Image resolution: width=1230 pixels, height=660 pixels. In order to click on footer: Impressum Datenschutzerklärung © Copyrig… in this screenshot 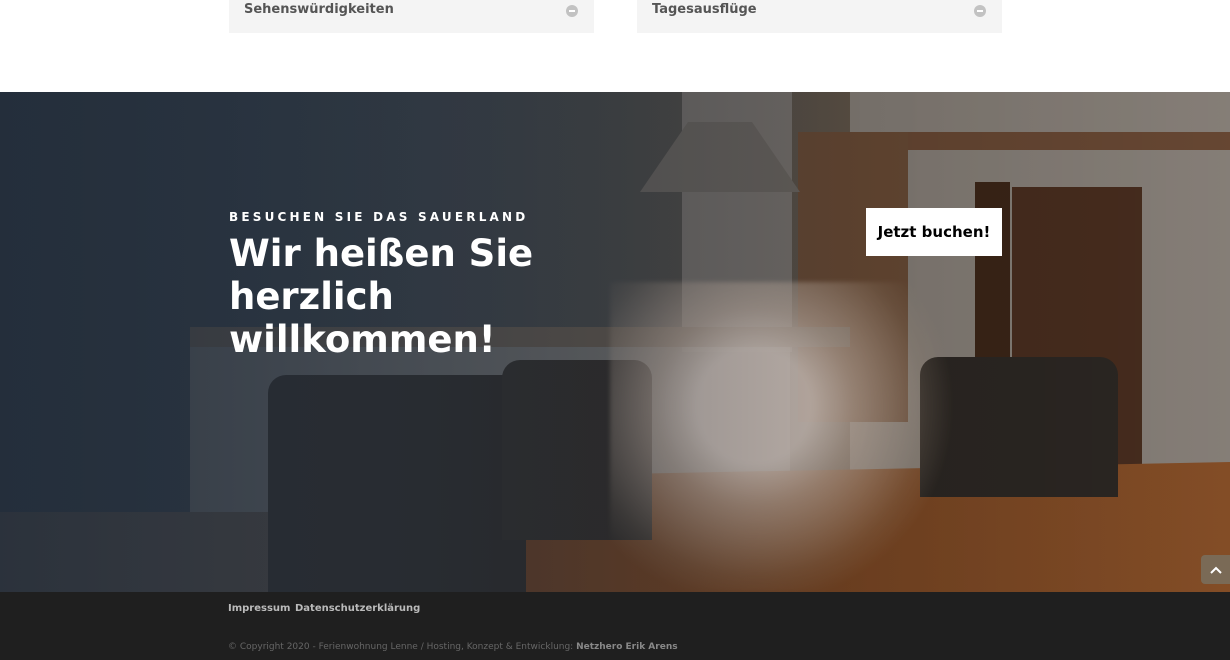, I will do `click(615, 626)`.